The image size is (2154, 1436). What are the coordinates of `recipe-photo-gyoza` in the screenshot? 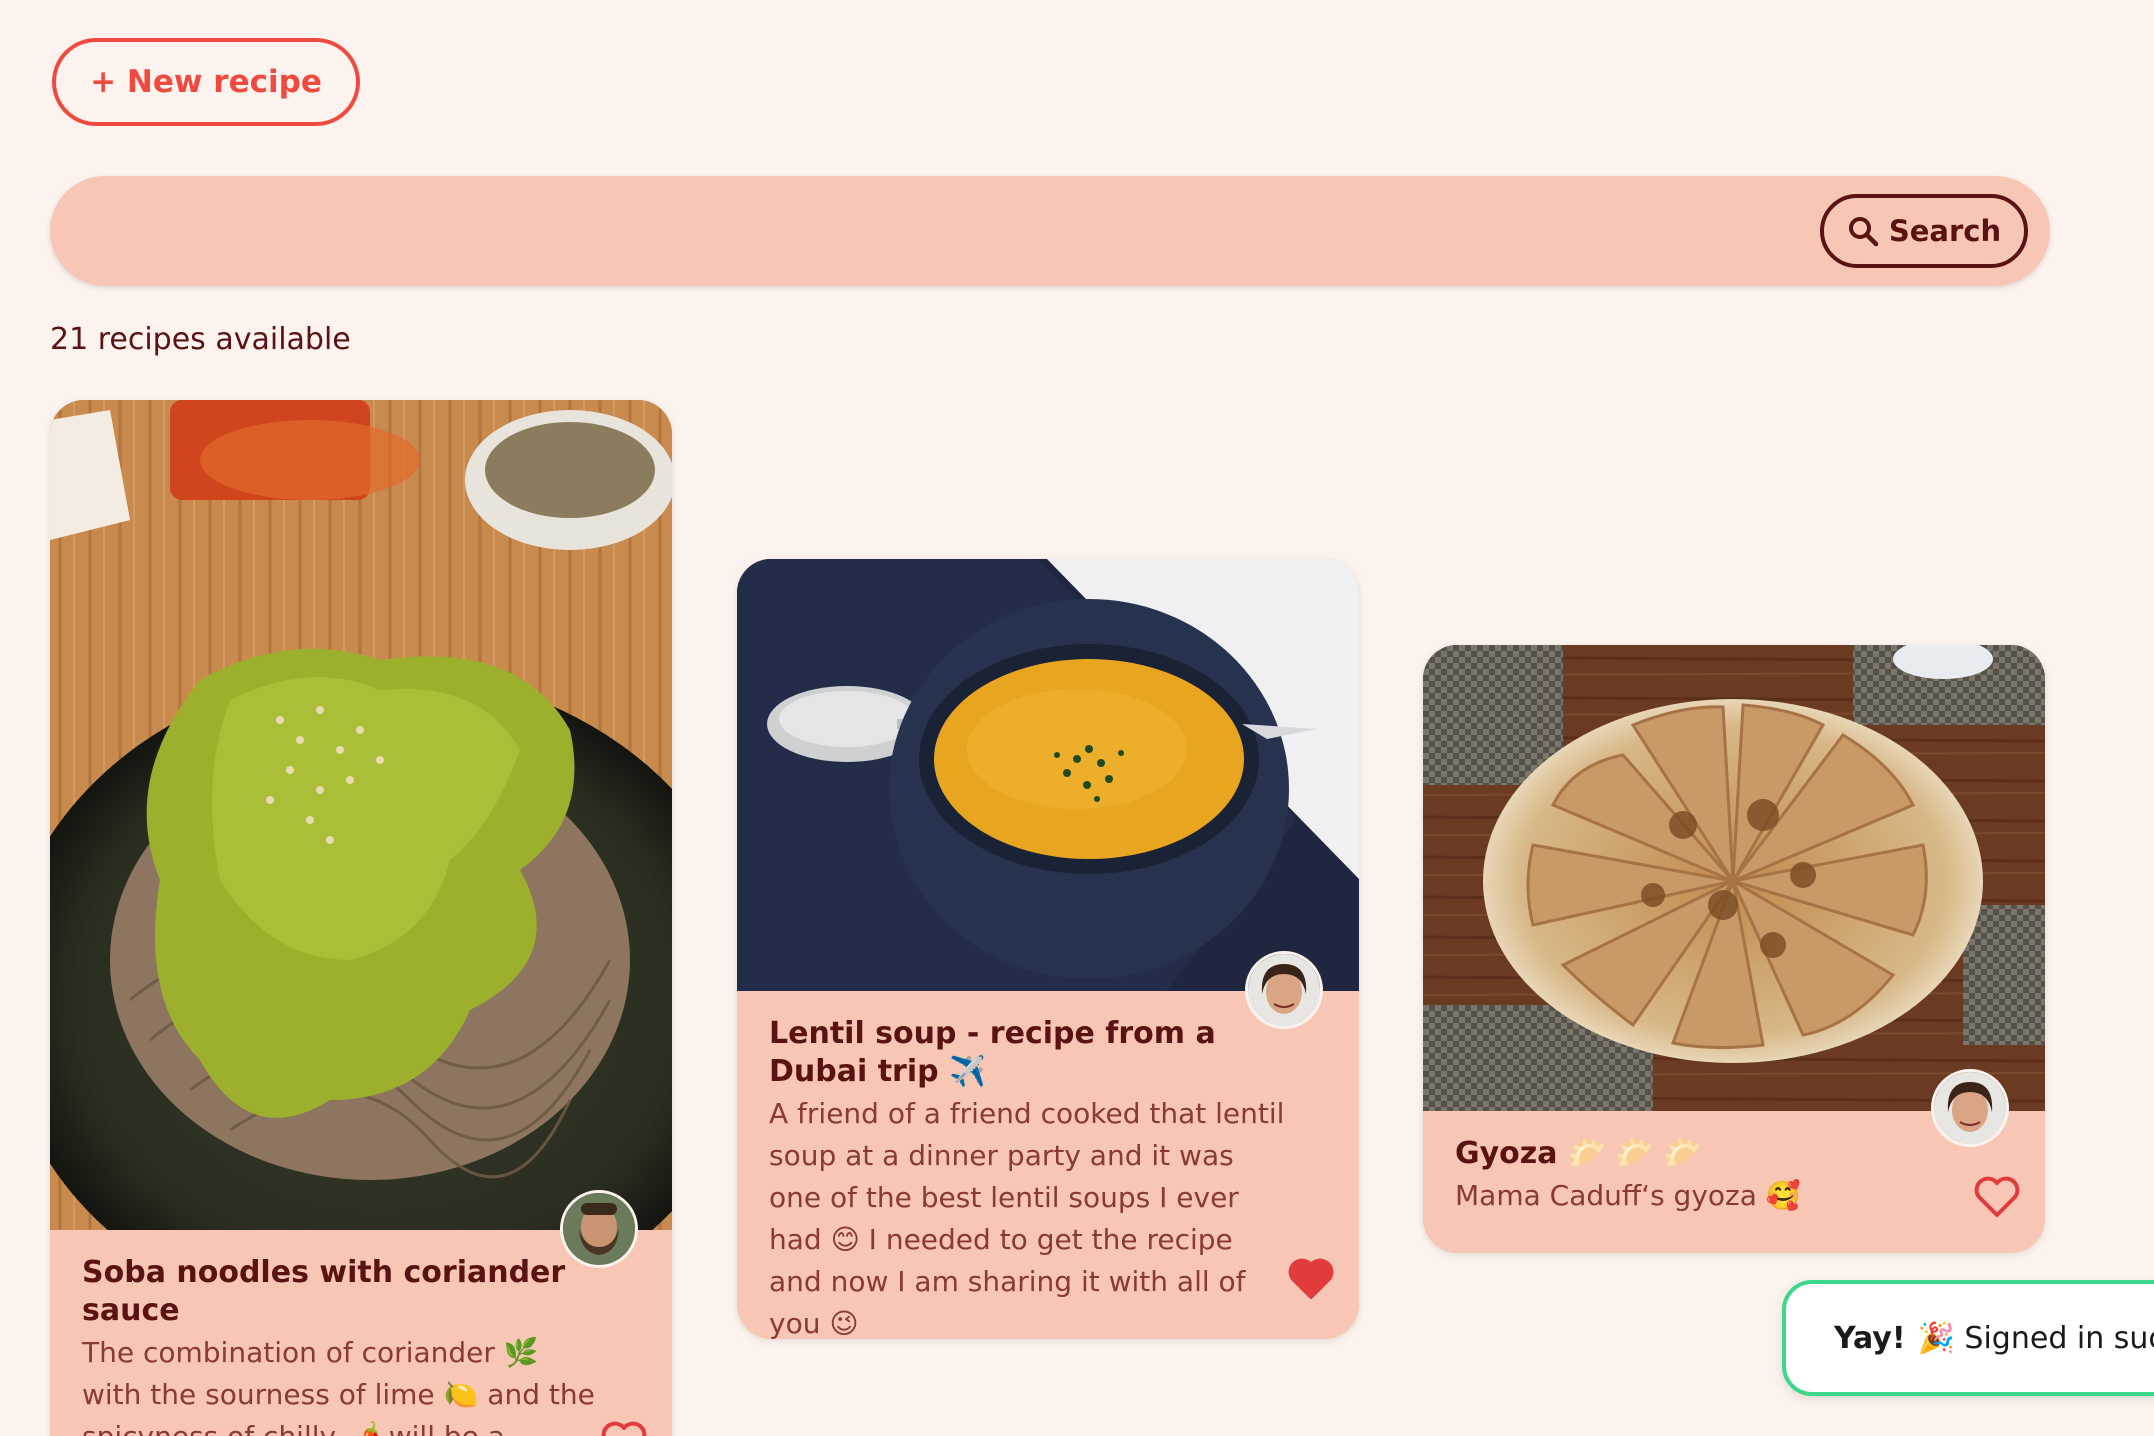 It's located at (1734, 878).